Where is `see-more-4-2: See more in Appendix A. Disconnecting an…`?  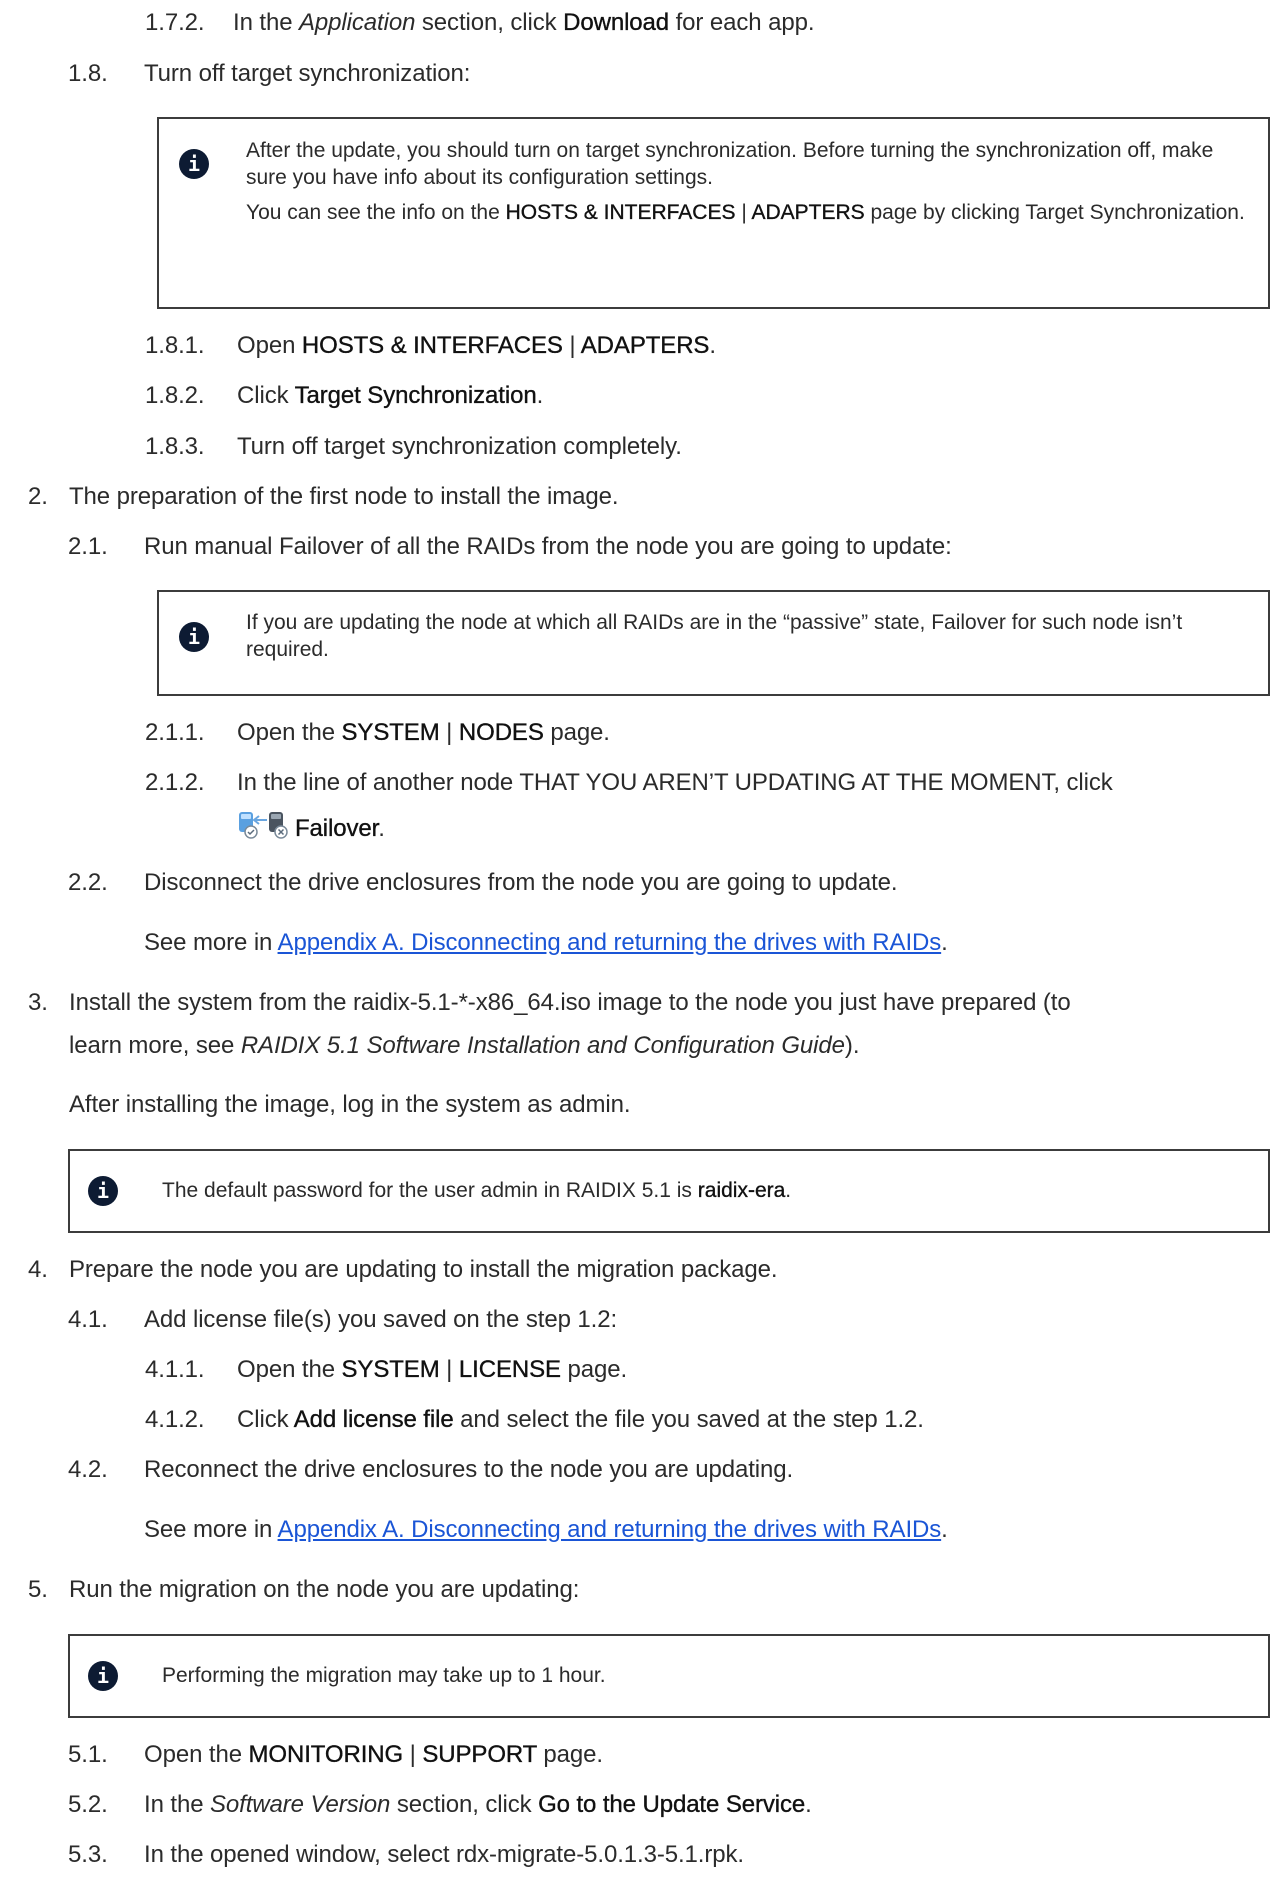 see-more-4-2: See more in Appendix A. Disconnecting an… is located at coordinates (546, 1529).